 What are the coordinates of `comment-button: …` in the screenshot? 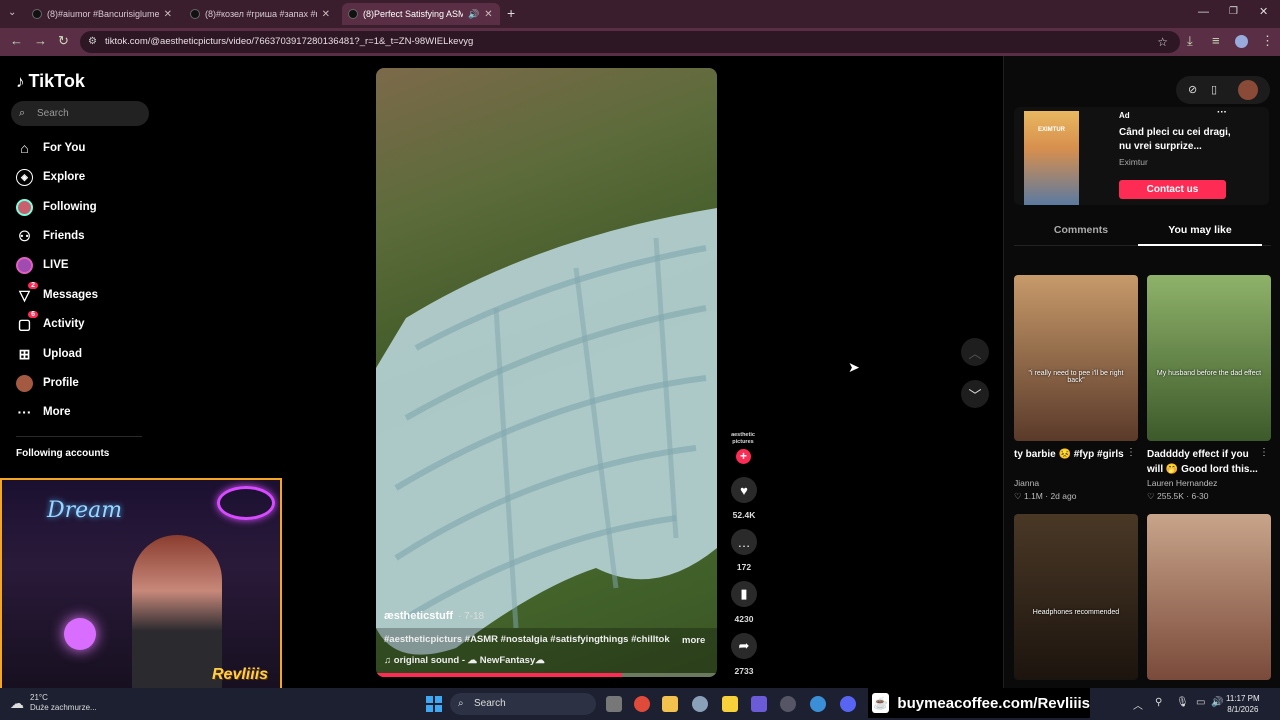 It's located at (744, 542).